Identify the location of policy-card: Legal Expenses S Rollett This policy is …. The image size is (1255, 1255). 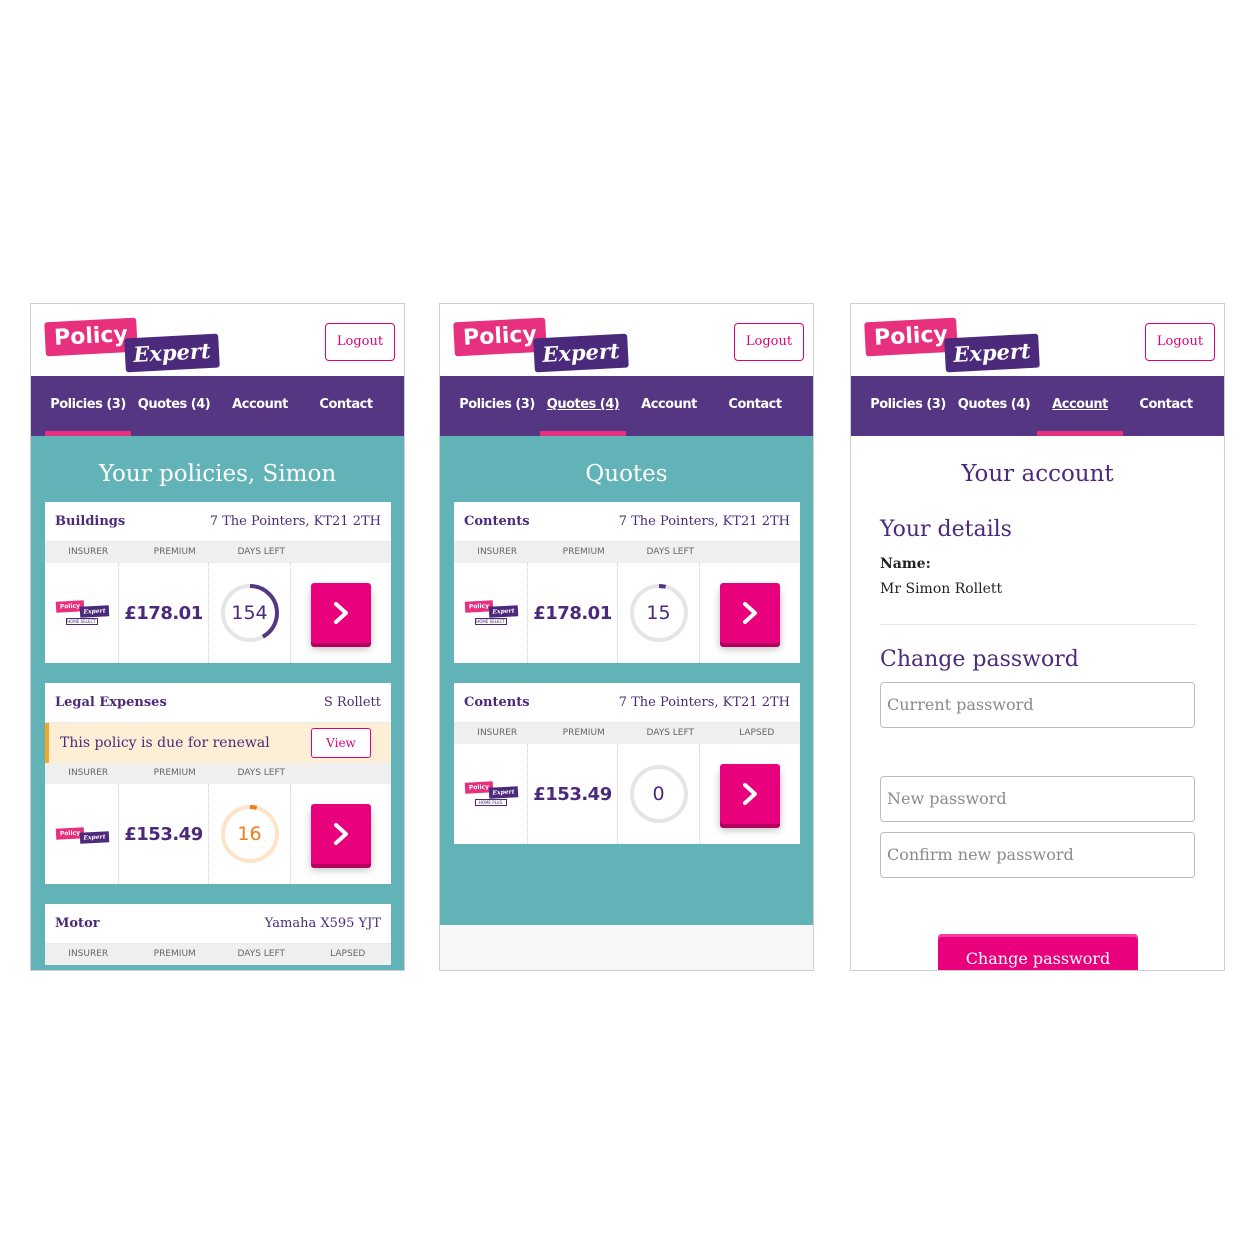
(218, 783).